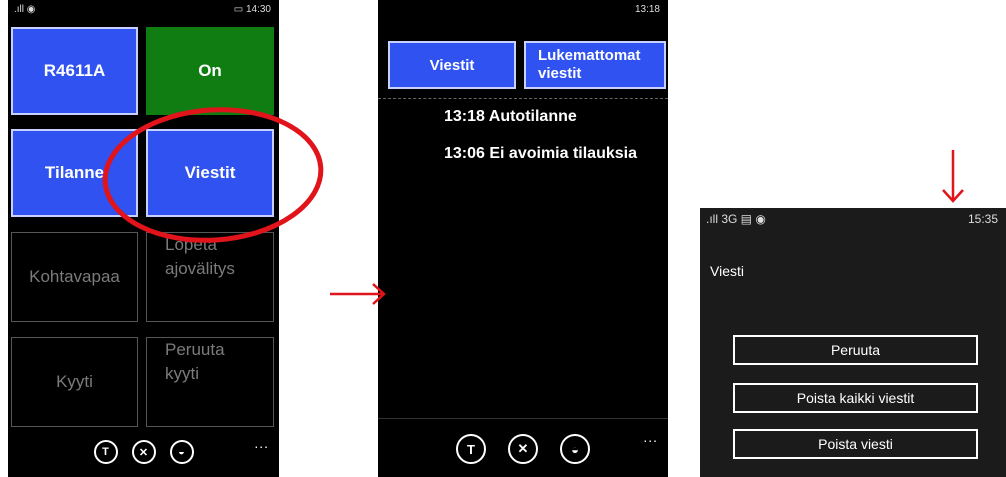  Describe the element at coordinates (213, 175) in the screenshot. I see `highlight-circle` at that location.